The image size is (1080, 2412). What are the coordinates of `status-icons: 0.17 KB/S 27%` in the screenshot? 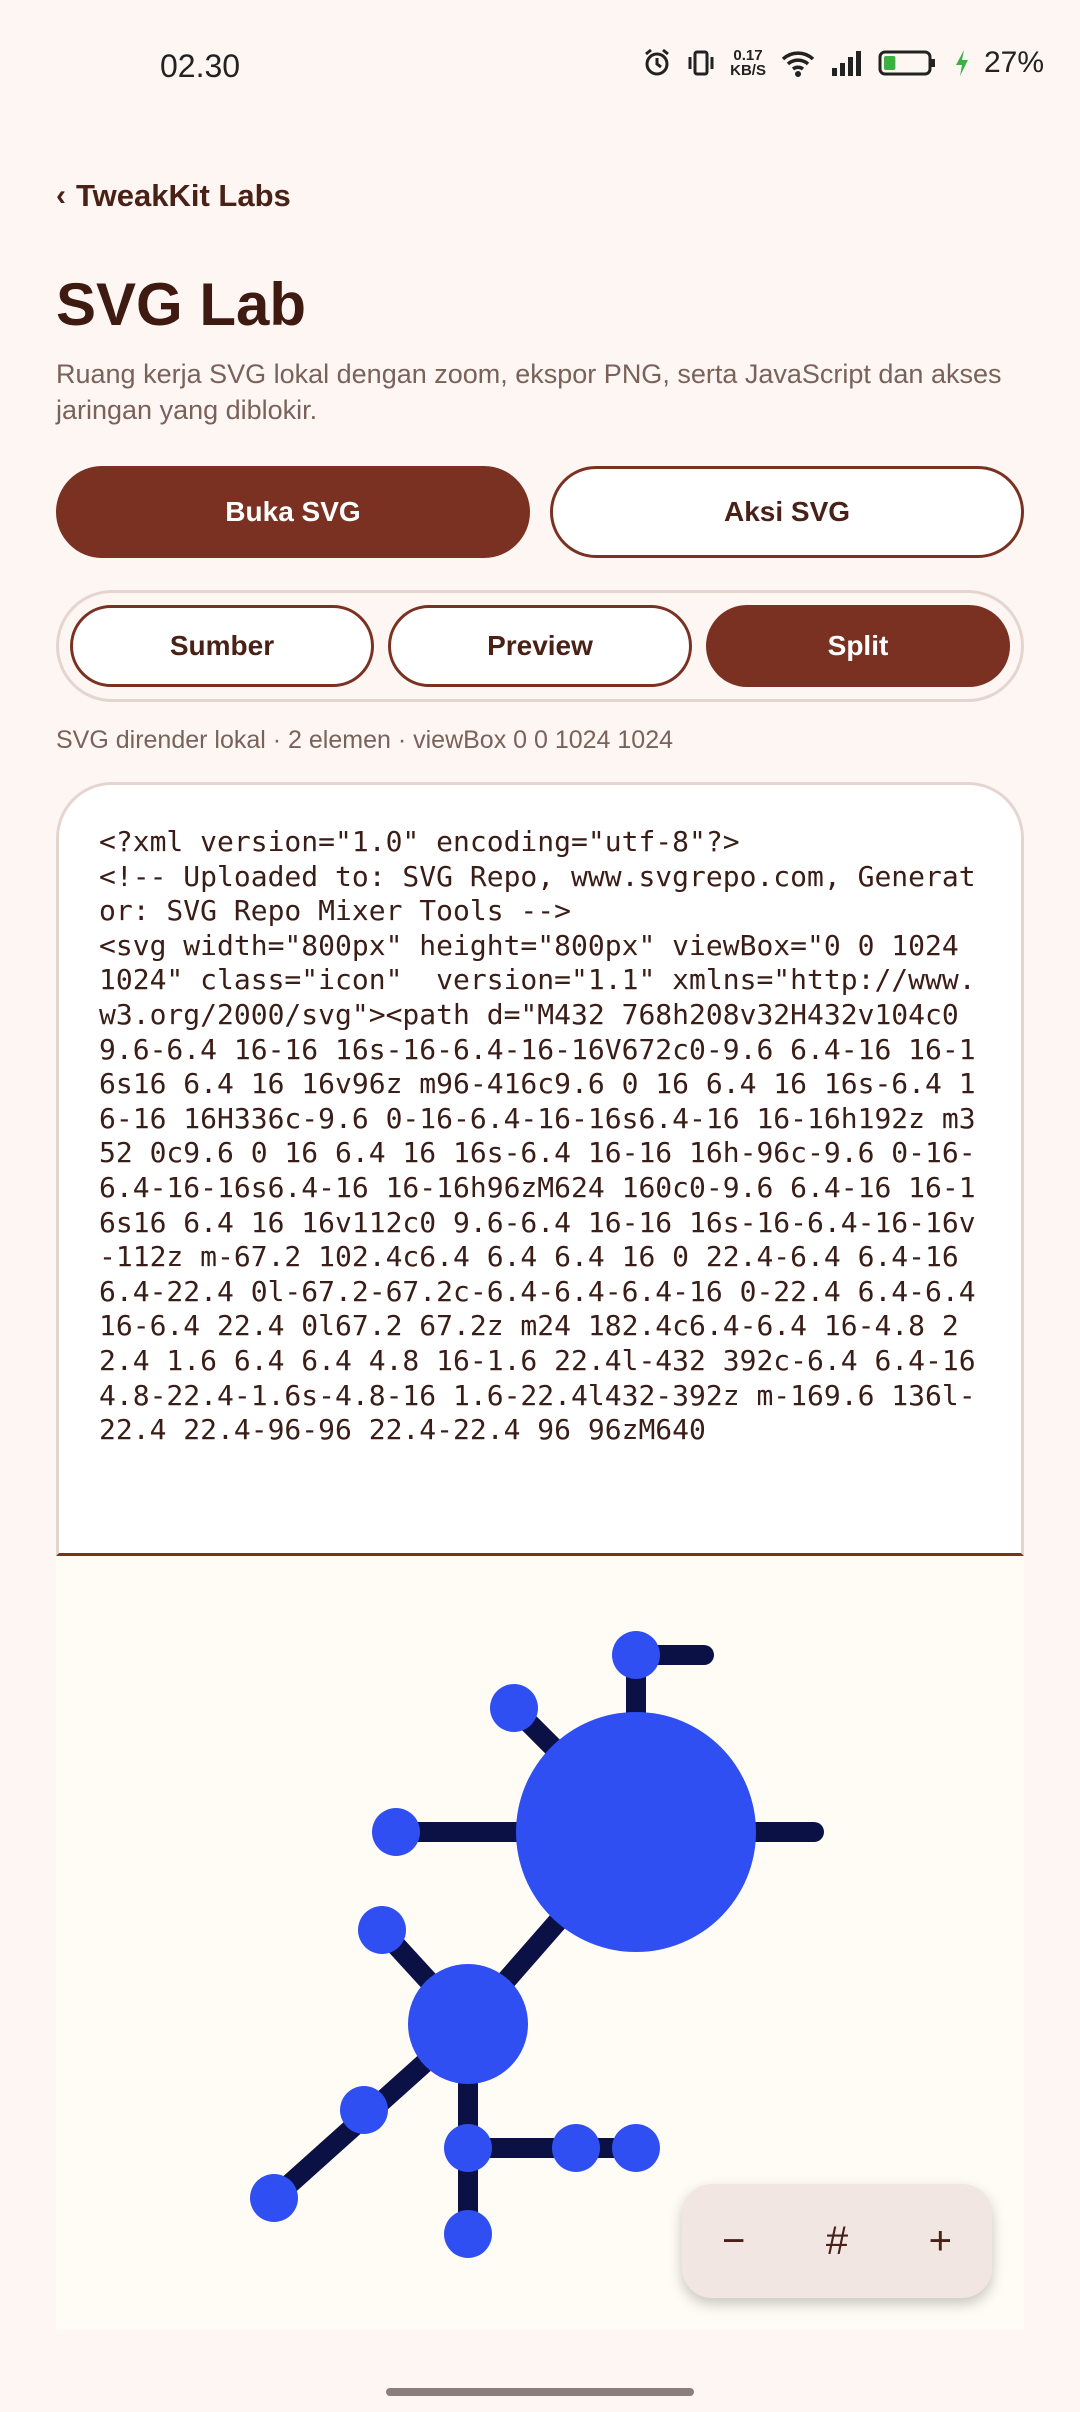 It's located at (843, 63).